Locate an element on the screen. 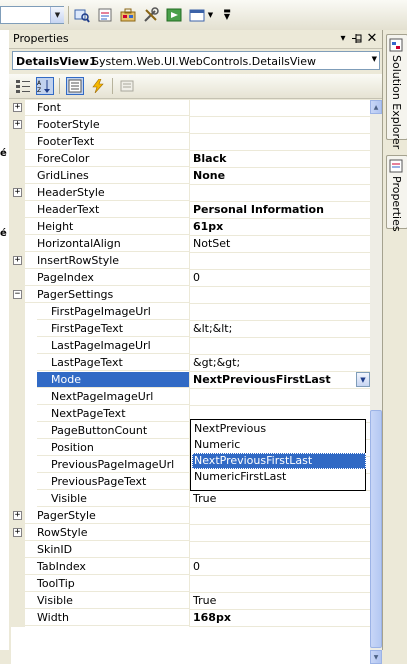 The height and width of the screenshot is (664, 407). property-value: &gt;&gt; is located at coordinates (281, 363).